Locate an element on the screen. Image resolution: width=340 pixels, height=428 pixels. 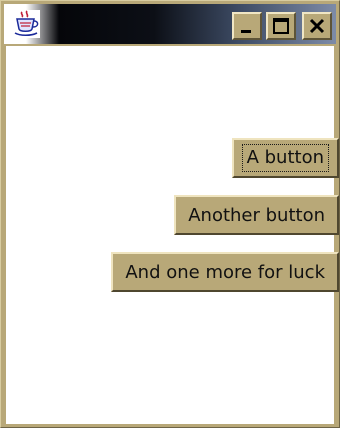
java-coffee-cup-icon is located at coordinates (26, 24).